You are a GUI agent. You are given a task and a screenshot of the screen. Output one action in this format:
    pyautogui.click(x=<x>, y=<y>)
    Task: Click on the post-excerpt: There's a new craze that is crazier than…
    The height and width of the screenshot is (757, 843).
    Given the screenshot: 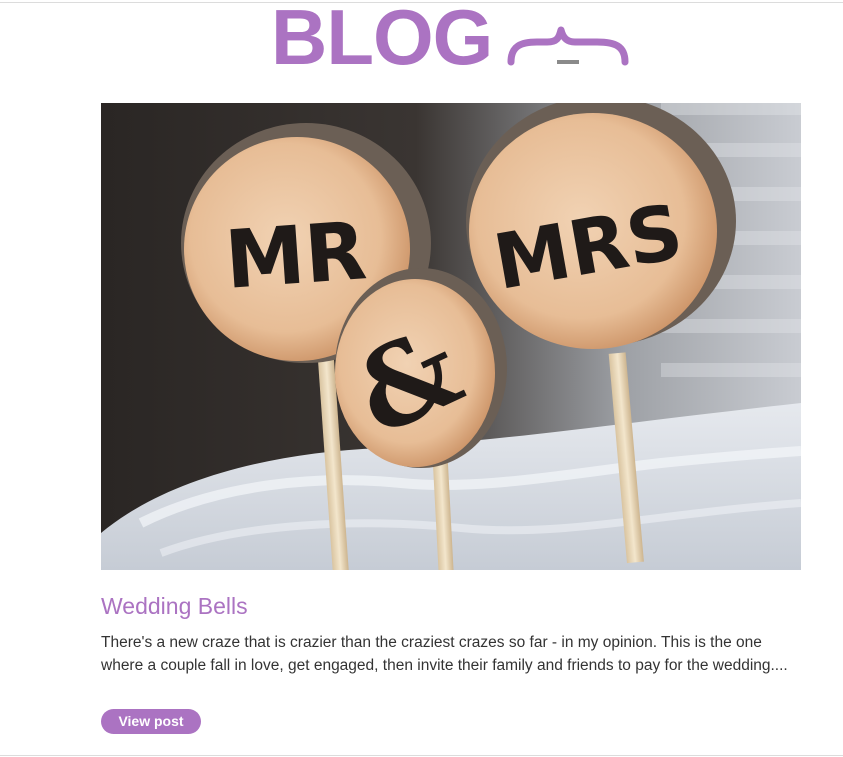 What is the action you would take?
    pyautogui.click(x=444, y=654)
    